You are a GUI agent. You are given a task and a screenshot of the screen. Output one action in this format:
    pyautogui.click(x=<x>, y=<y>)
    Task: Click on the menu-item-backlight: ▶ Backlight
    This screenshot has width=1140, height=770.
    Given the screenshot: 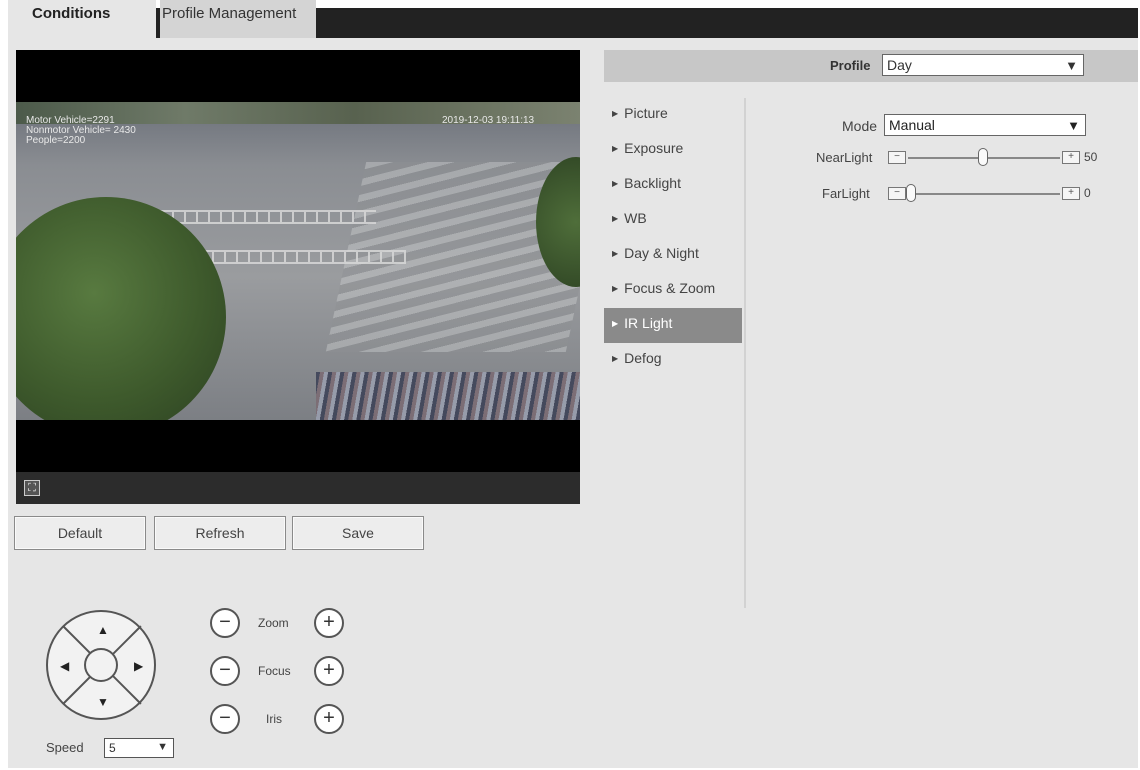 What is the action you would take?
    pyautogui.click(x=673, y=185)
    